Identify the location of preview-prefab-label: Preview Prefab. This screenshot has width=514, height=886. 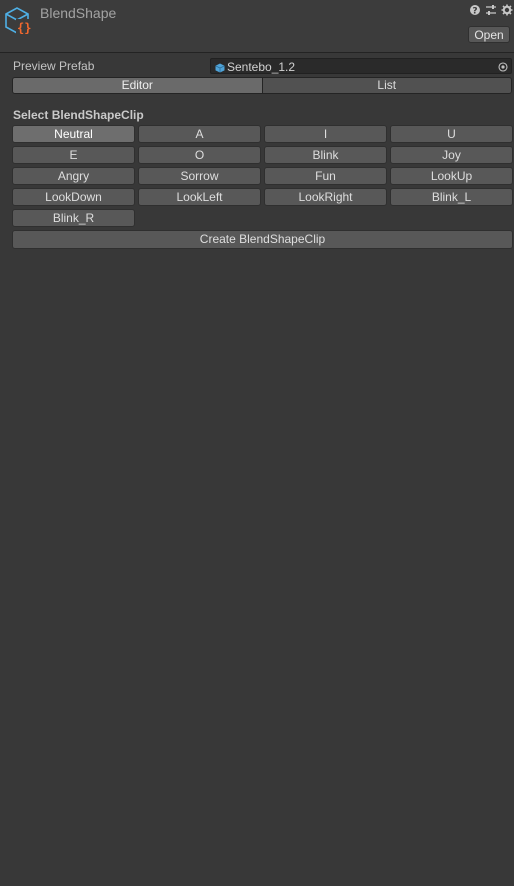
(54, 66).